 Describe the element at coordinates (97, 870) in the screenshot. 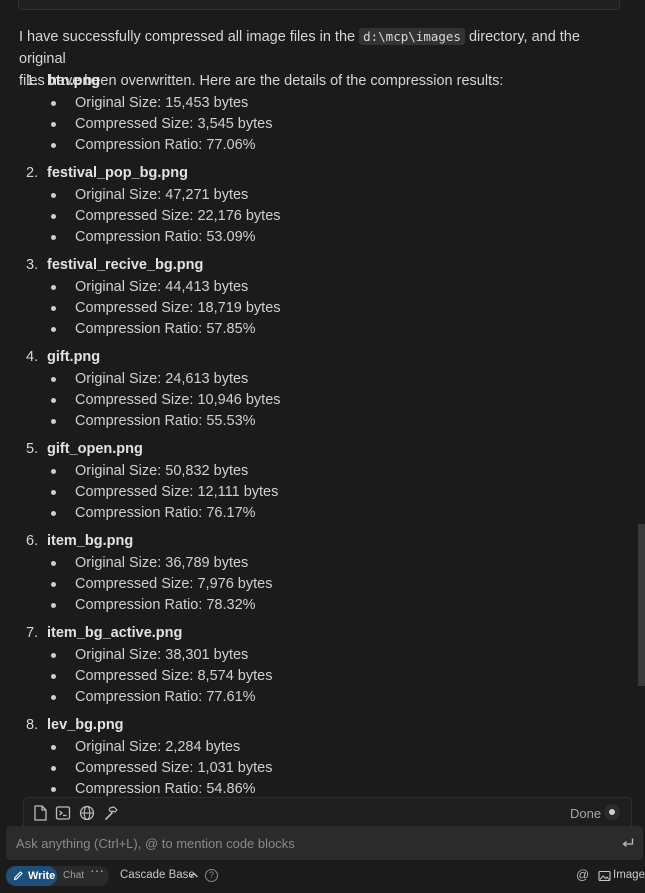

I see `more-options-button: ···` at that location.